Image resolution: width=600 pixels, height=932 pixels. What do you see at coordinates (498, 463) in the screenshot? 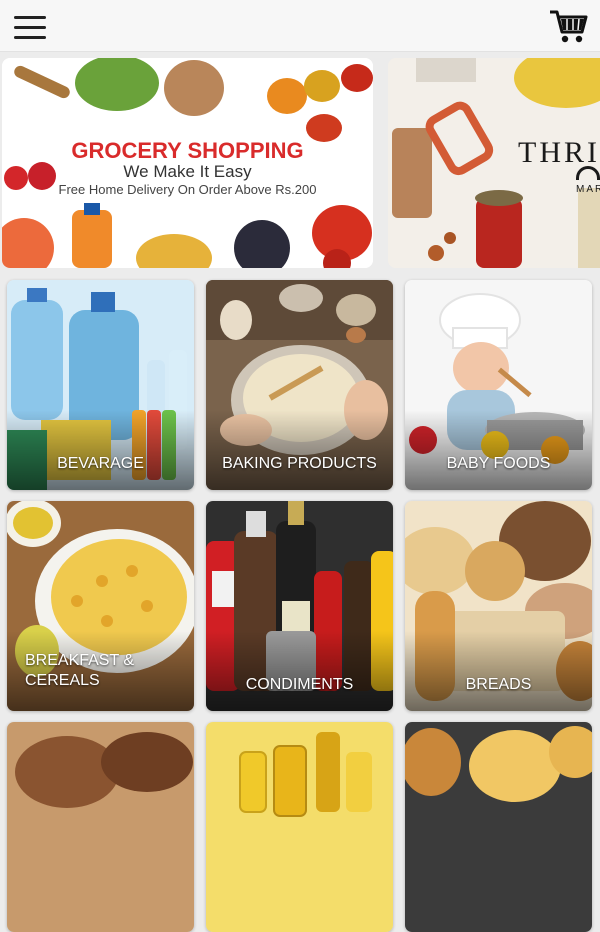
I see `category-label: BABY FOODS` at bounding box center [498, 463].